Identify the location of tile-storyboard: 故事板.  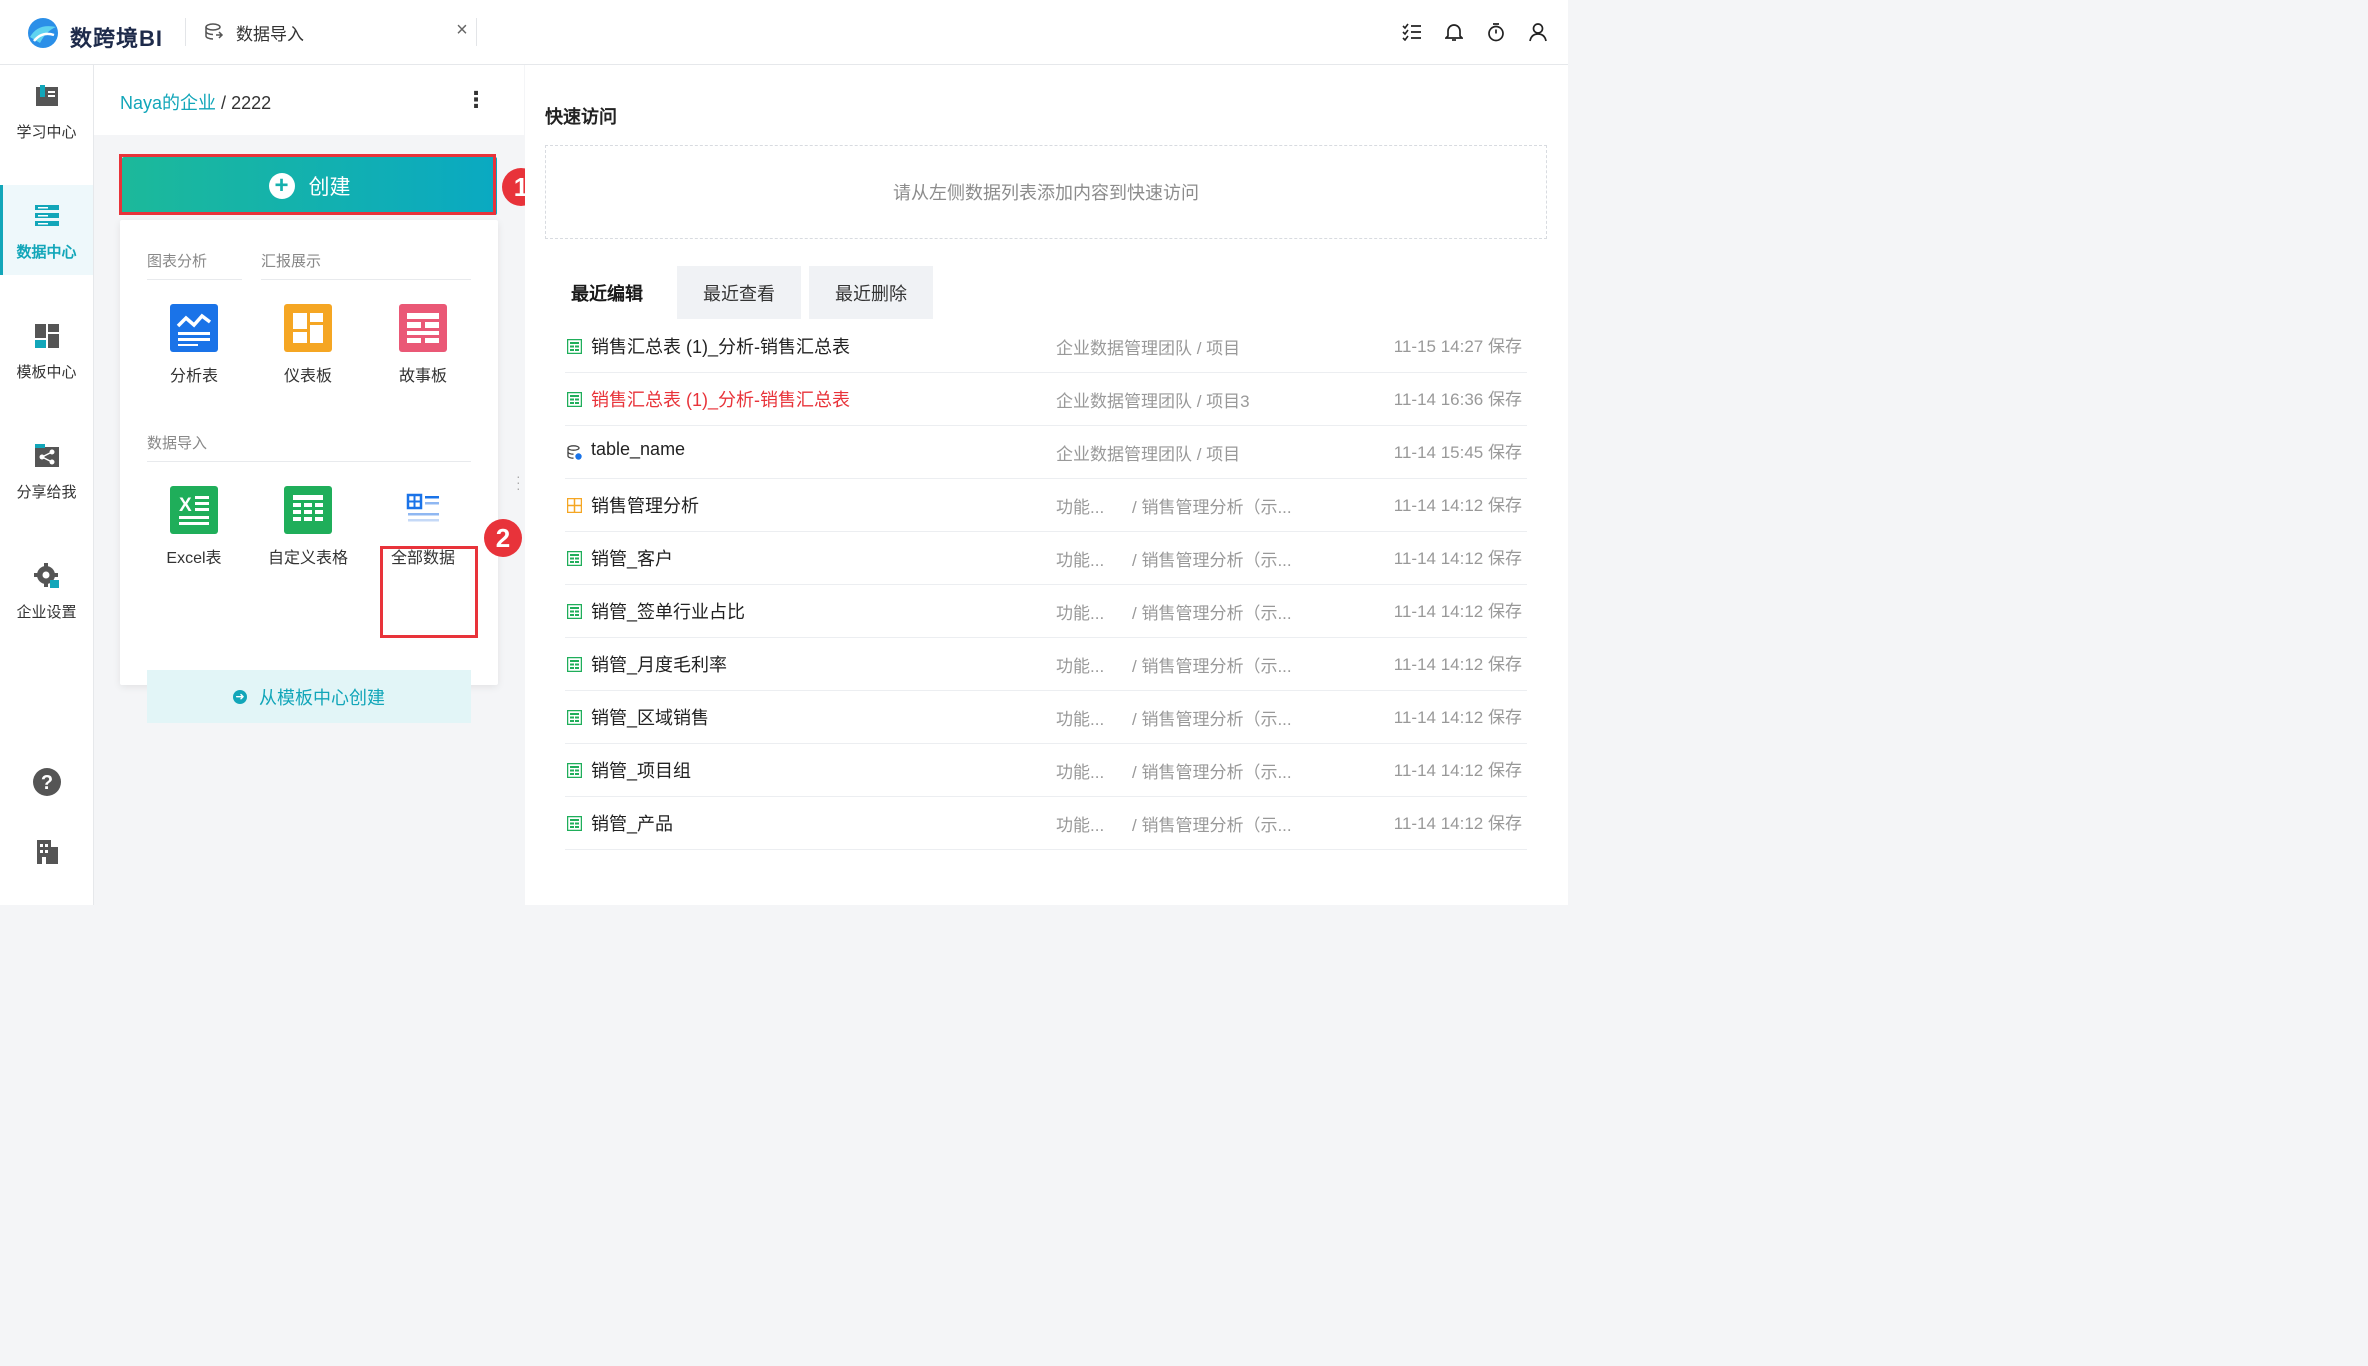
(423, 349).